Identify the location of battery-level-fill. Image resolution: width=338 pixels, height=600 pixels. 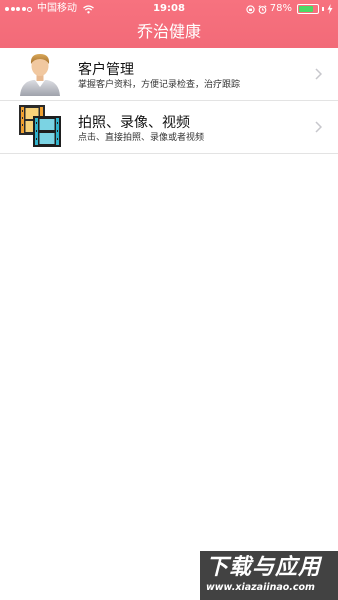
(306, 9).